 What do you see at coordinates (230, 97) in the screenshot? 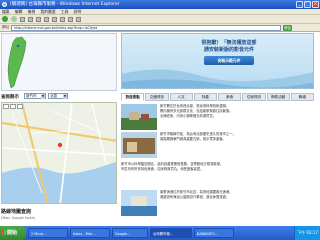
I see `tab-food: 美食` at bounding box center [230, 97].